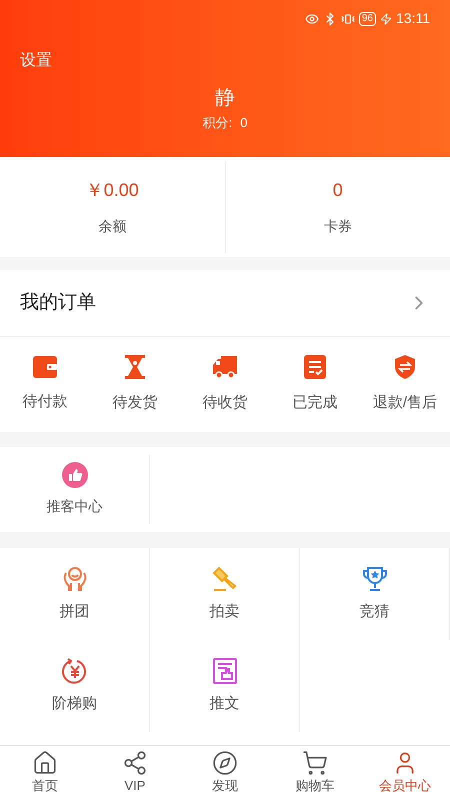  Describe the element at coordinates (135, 763) in the screenshot. I see `share-icon` at that location.